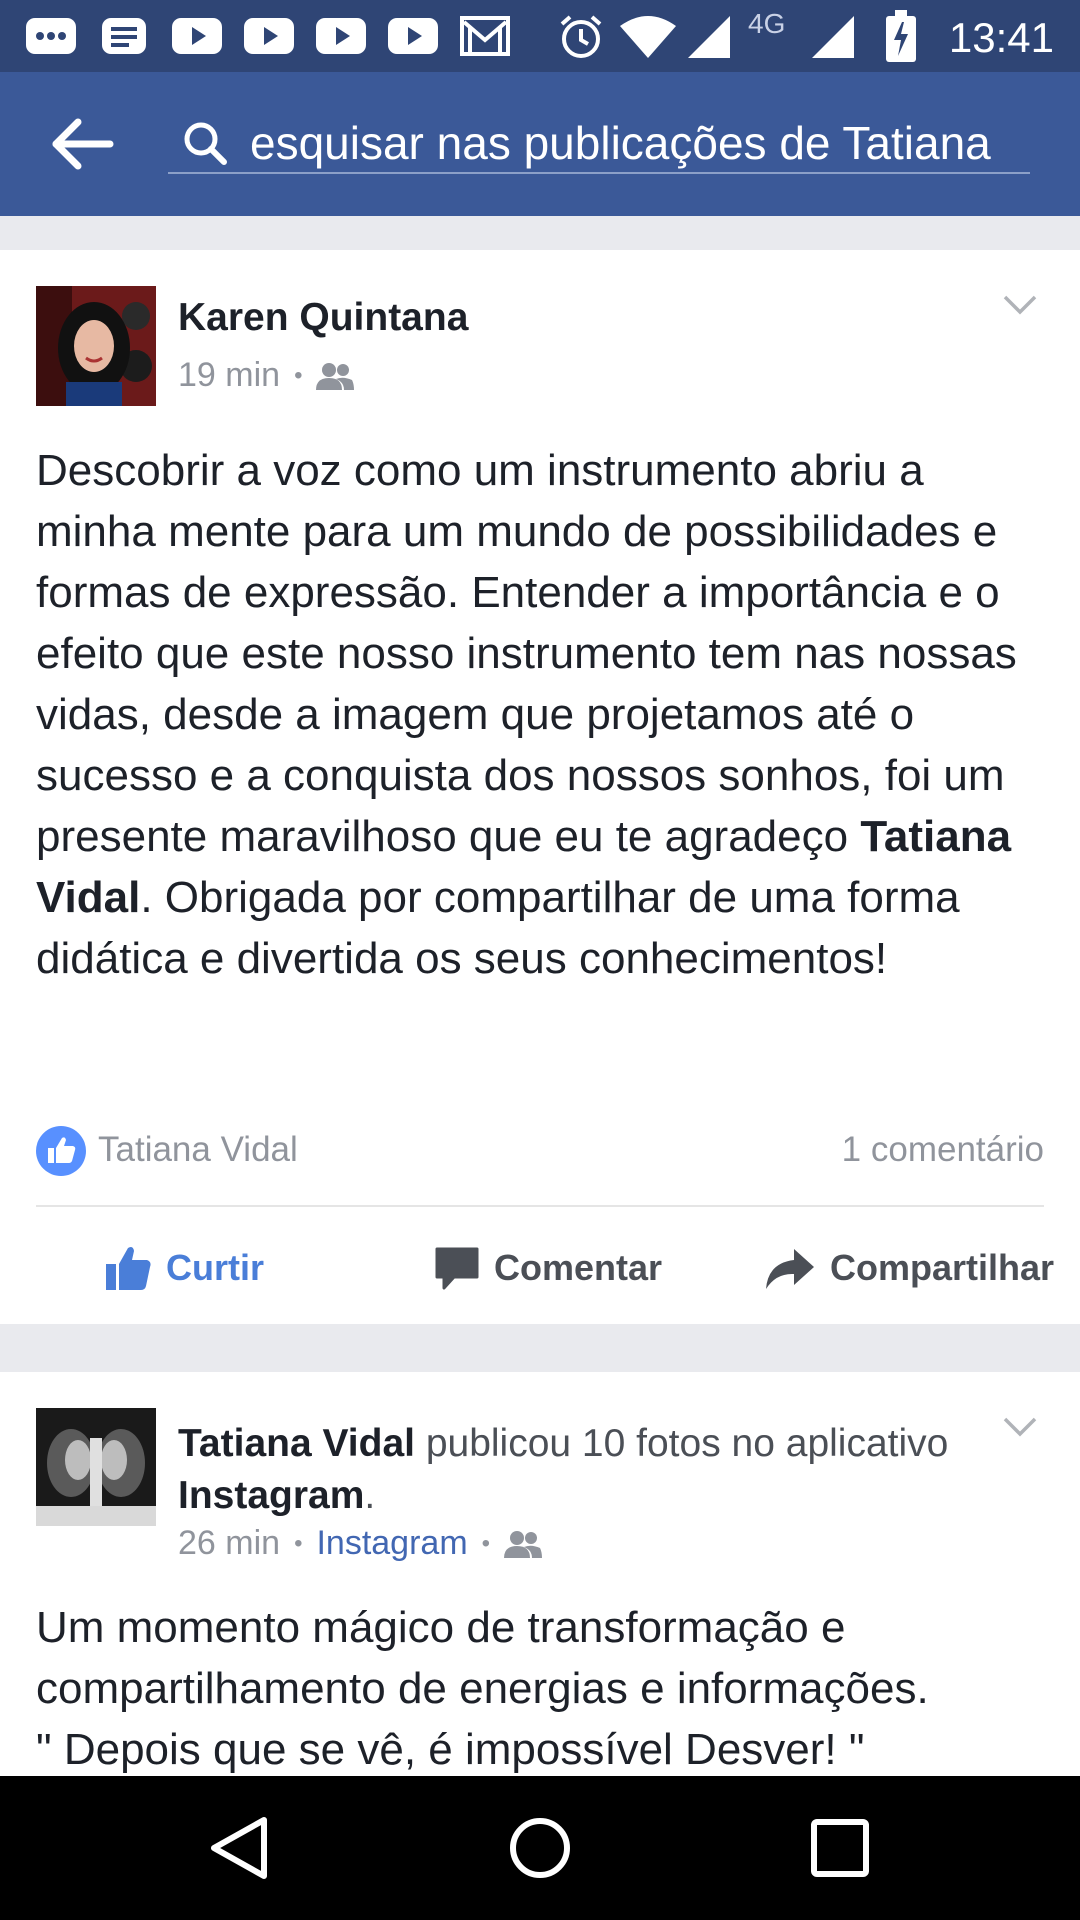 Image resolution: width=1080 pixels, height=1920 pixels. I want to click on back-nav-icon, so click(240, 1848).